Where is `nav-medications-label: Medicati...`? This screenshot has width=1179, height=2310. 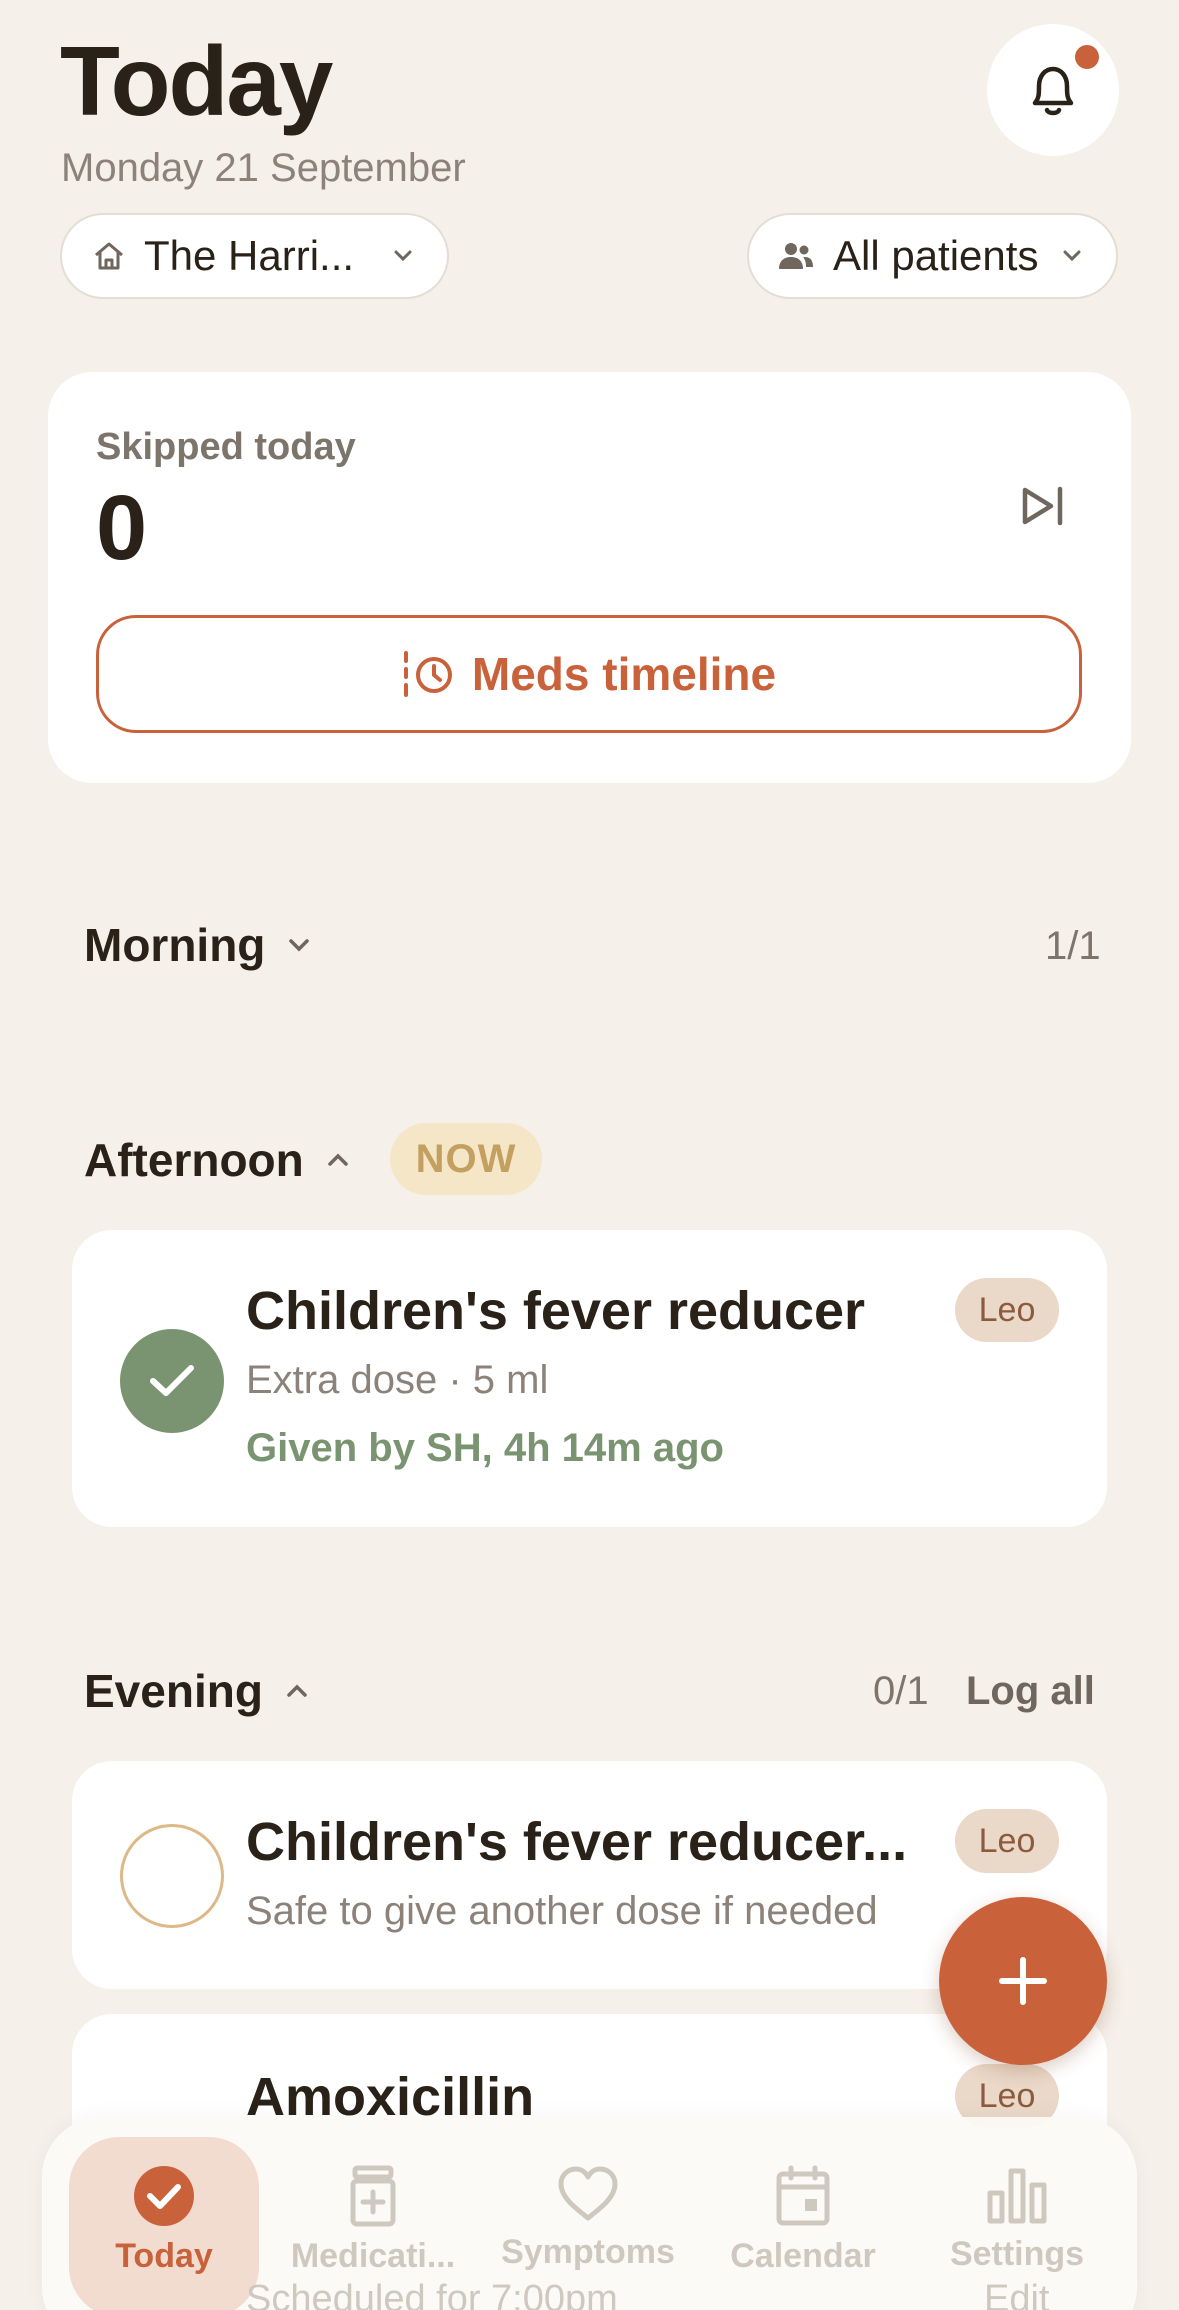 nav-medications-label: Medicati... is located at coordinates (373, 2256).